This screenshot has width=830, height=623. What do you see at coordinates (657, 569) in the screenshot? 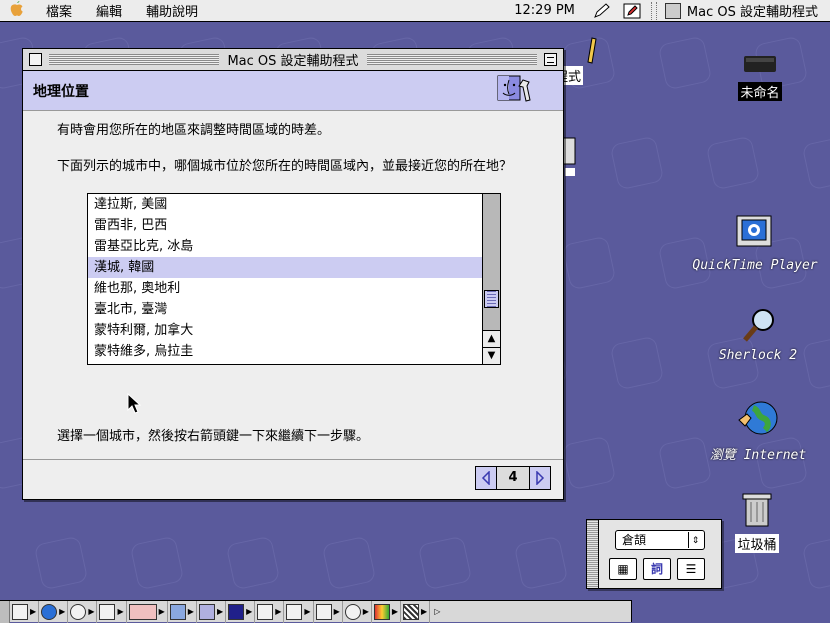
I see `palette-word-button: 詞` at bounding box center [657, 569].